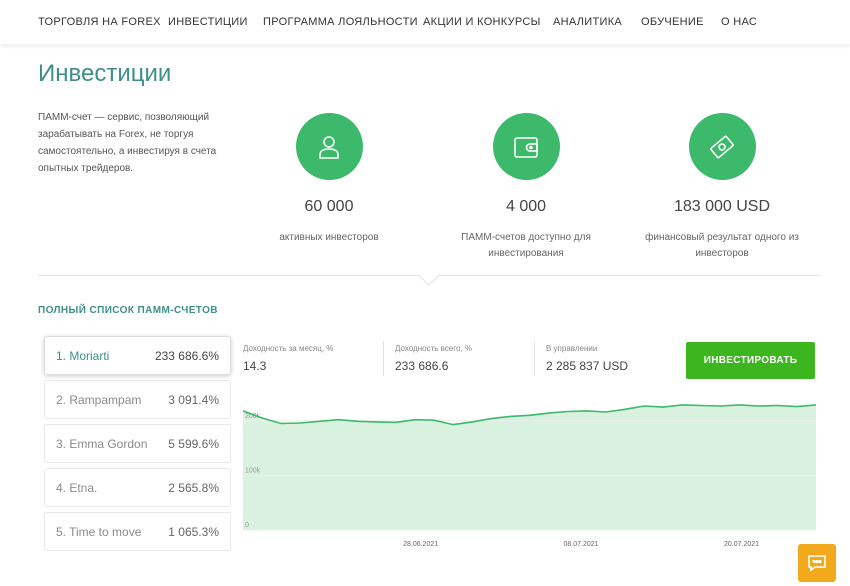  Describe the element at coordinates (105, 73) in the screenshot. I see `page-title: Инвестиции` at that location.